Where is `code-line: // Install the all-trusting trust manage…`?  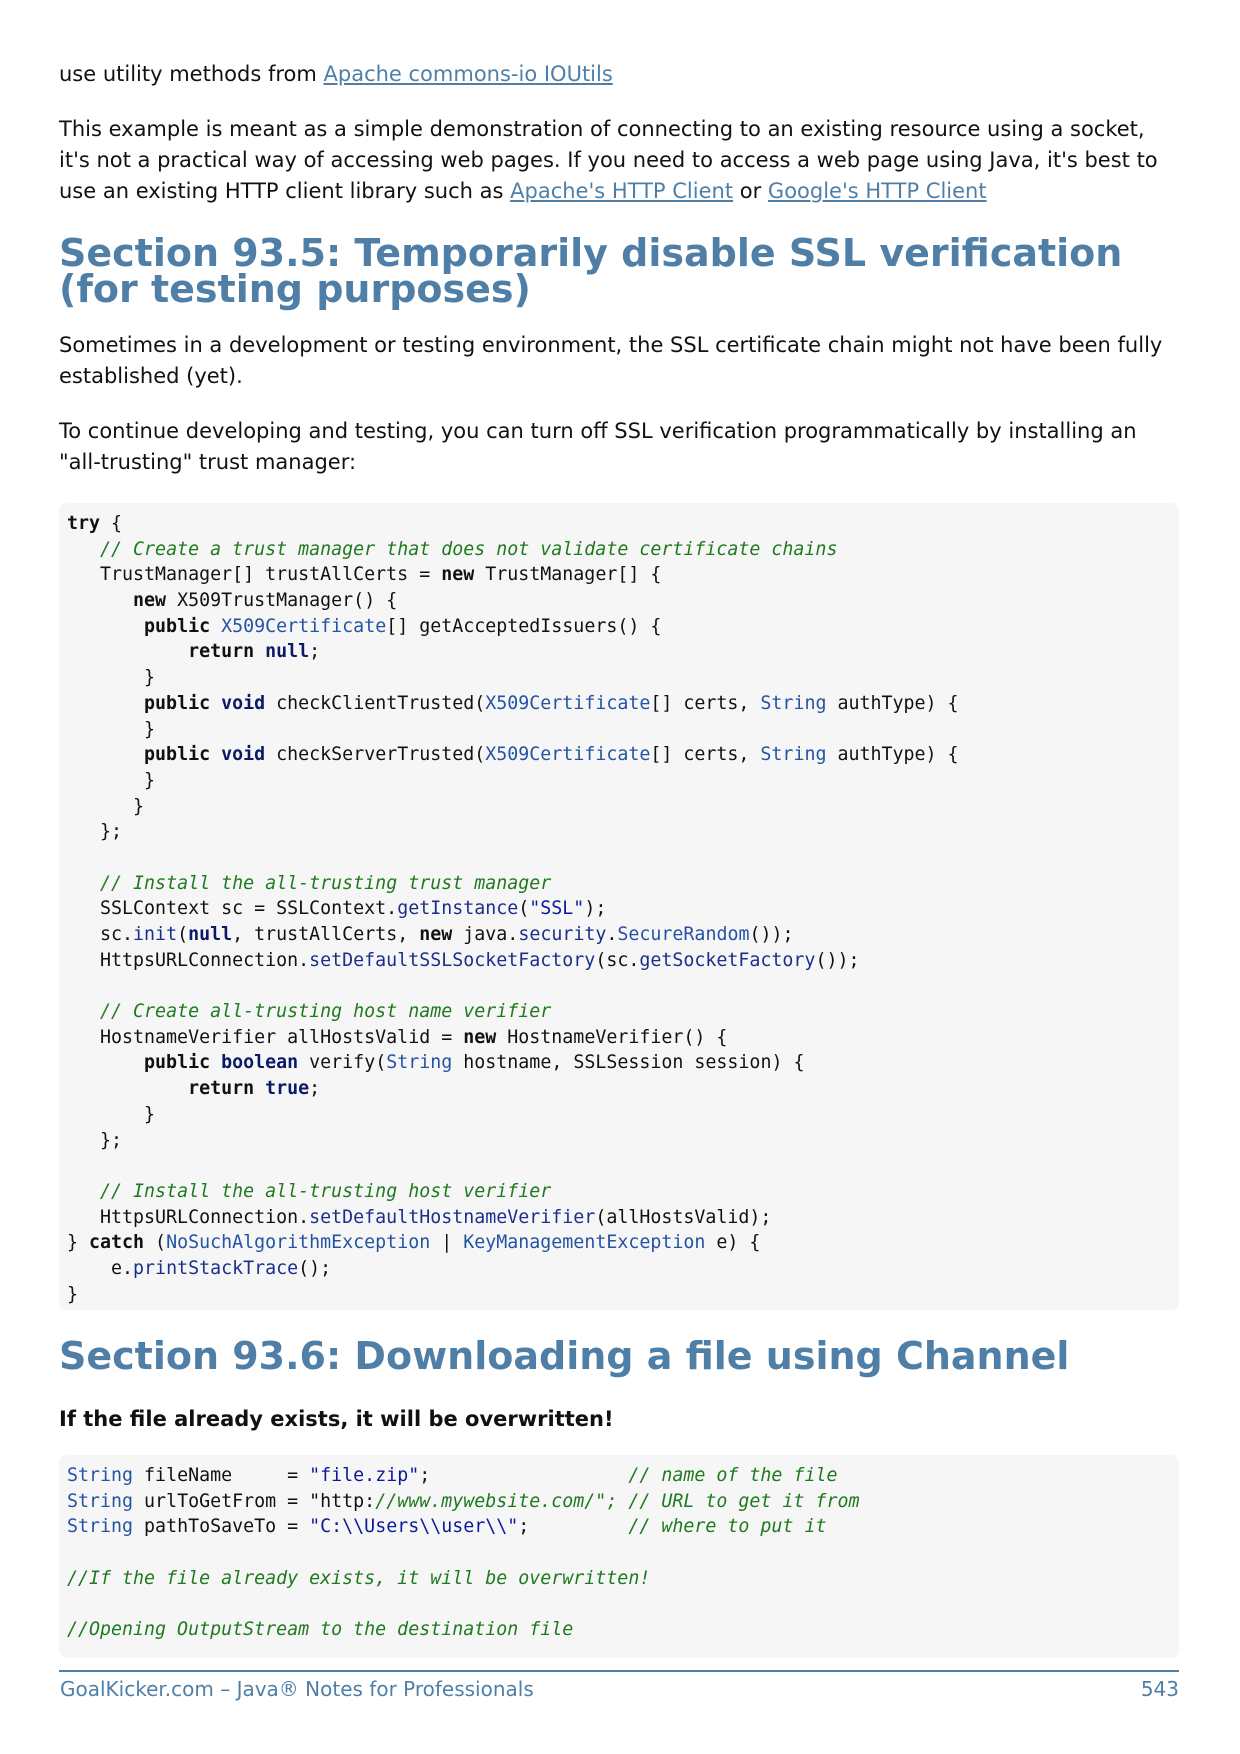
code-line: // Install the all-trusting trust manage… is located at coordinates (326, 883).